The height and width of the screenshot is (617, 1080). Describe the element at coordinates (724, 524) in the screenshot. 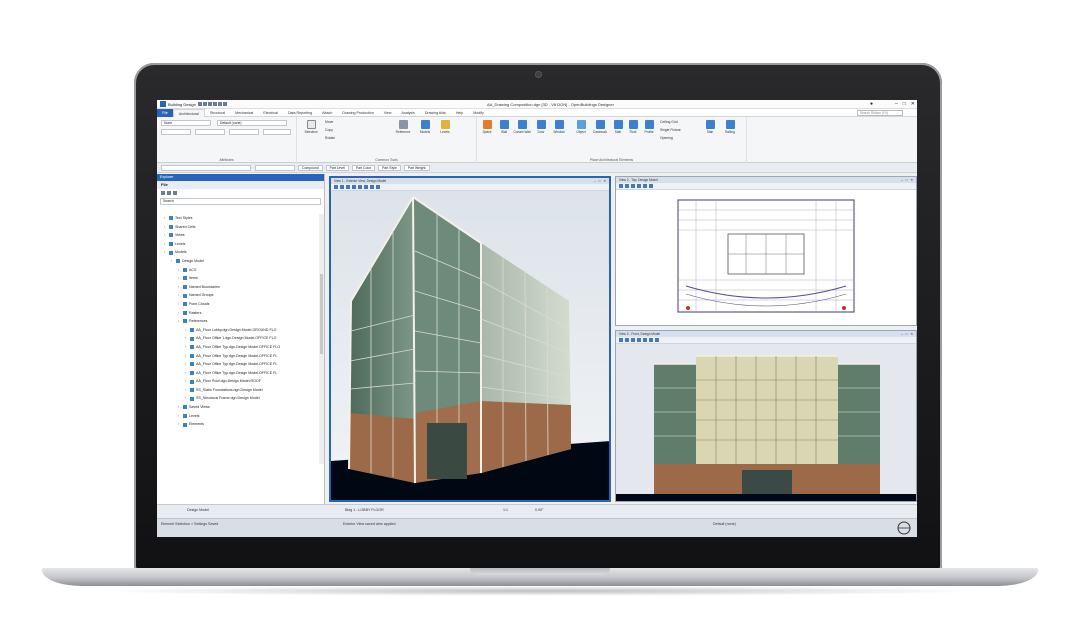

I see `status-active-level: Default (none)` at that location.